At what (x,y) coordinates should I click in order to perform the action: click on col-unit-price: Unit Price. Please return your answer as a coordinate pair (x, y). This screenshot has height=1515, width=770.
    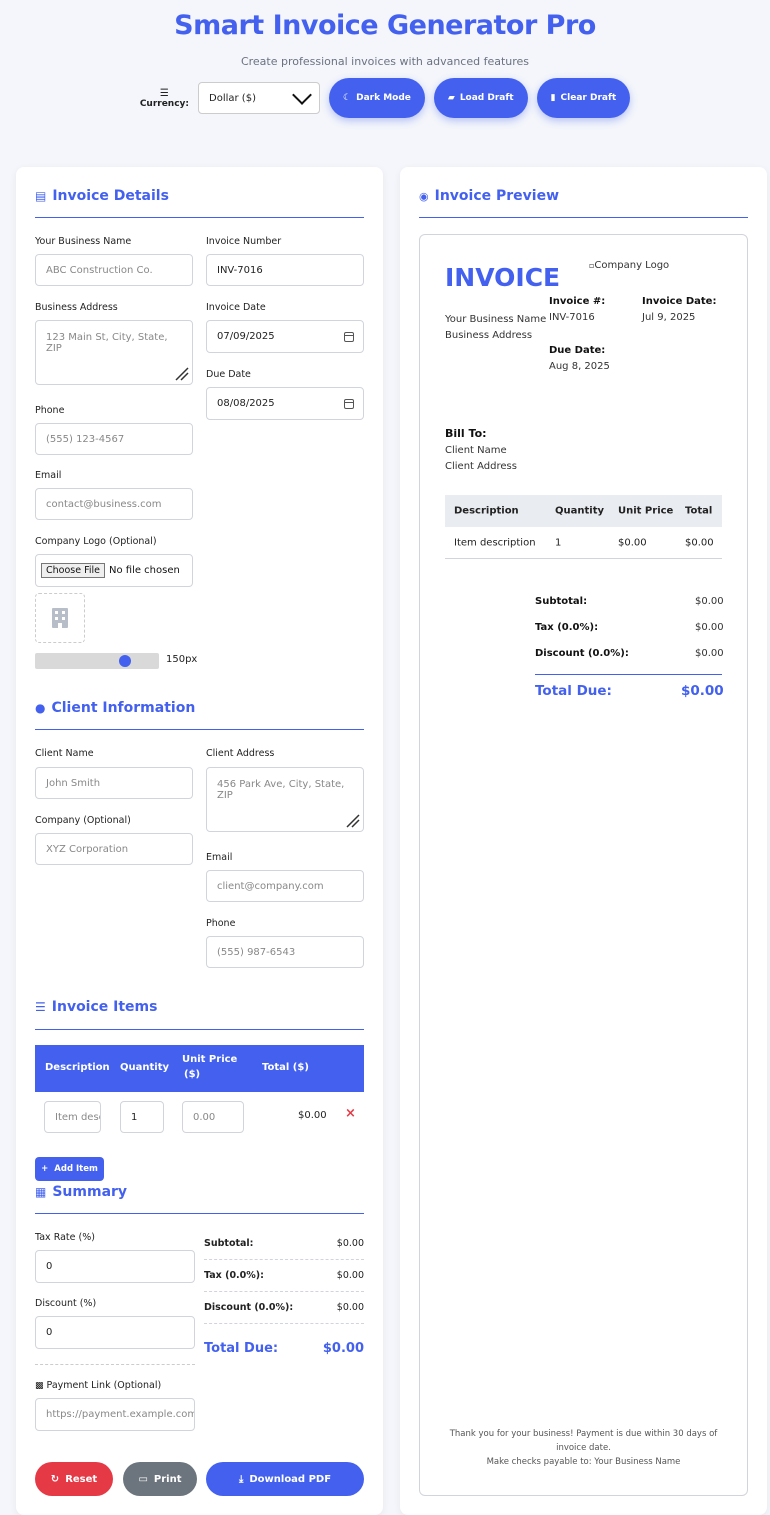
    Looking at the image, I should click on (210, 1059).